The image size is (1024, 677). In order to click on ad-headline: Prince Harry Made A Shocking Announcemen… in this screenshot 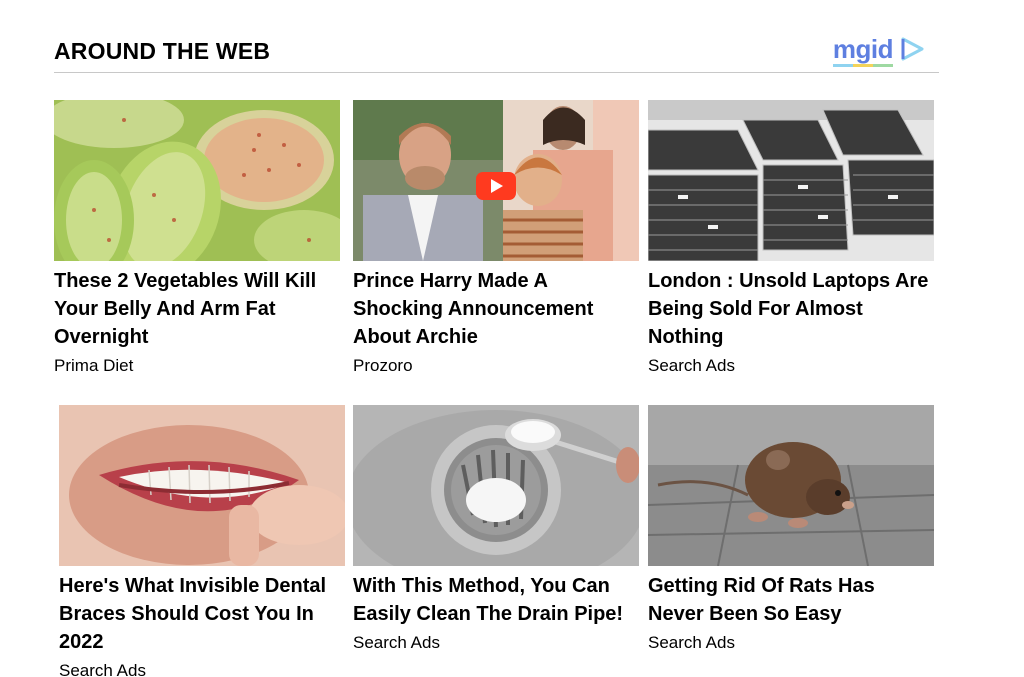, I will do `click(496, 309)`.